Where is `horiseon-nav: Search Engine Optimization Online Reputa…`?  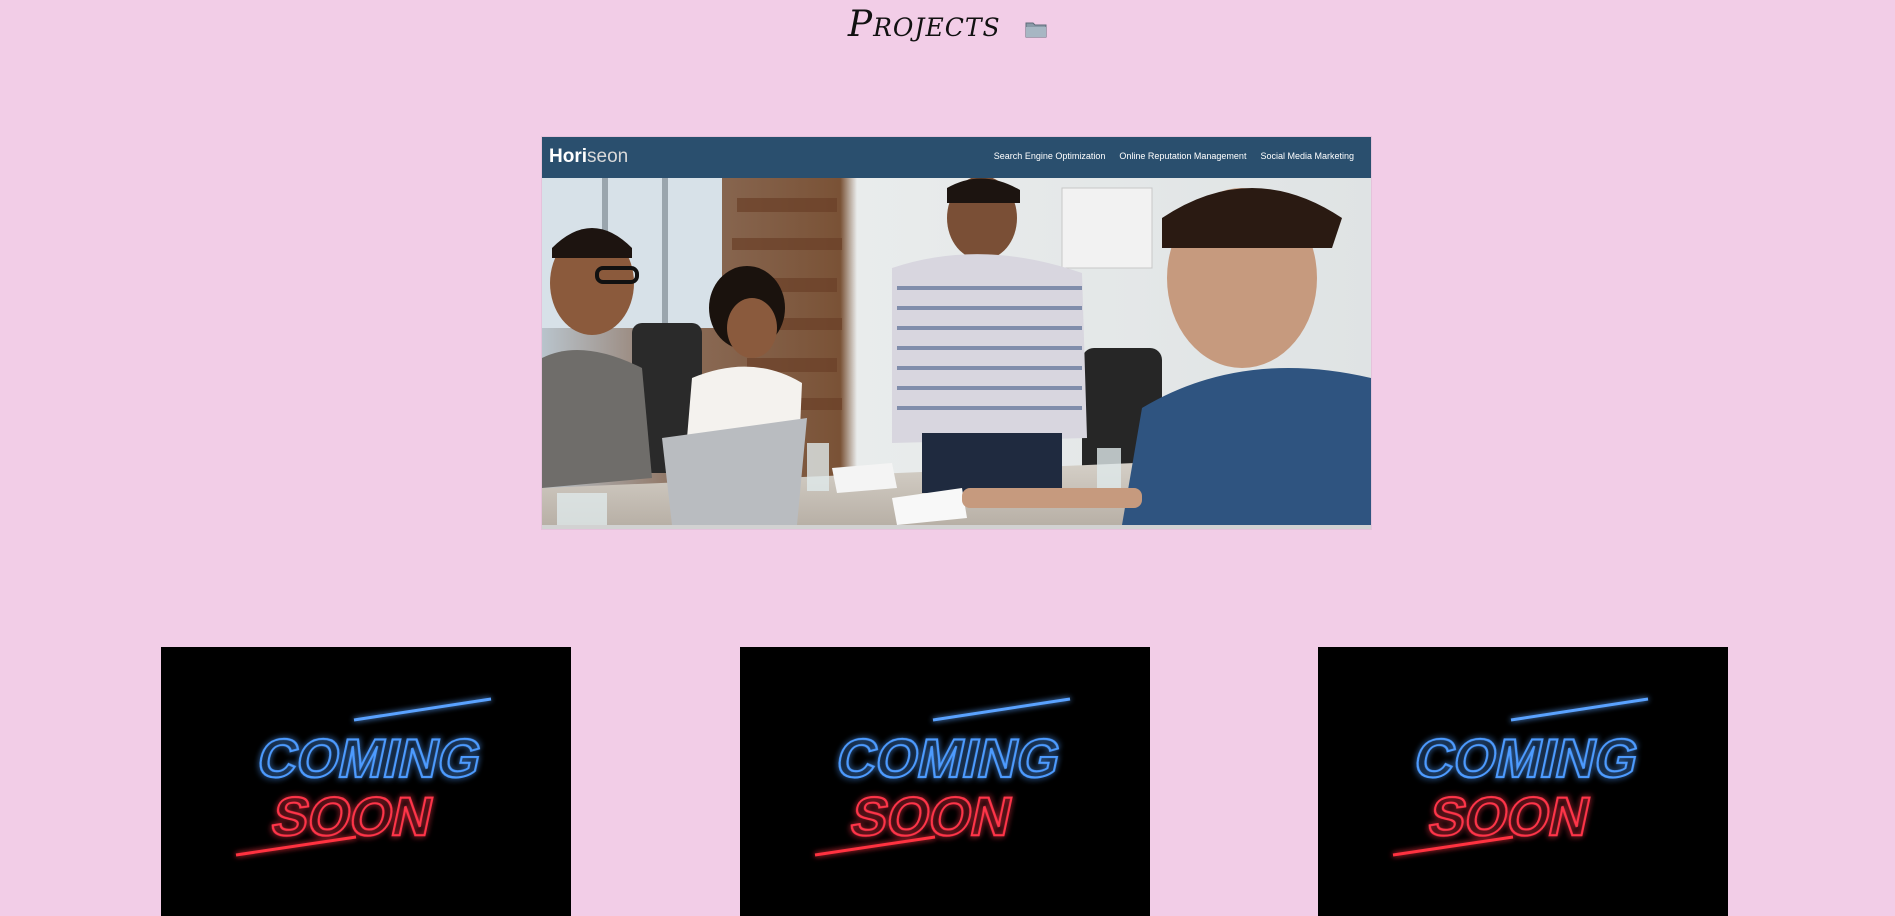
horiseon-nav: Search Engine Optimization Online Reputa… is located at coordinates (1174, 156).